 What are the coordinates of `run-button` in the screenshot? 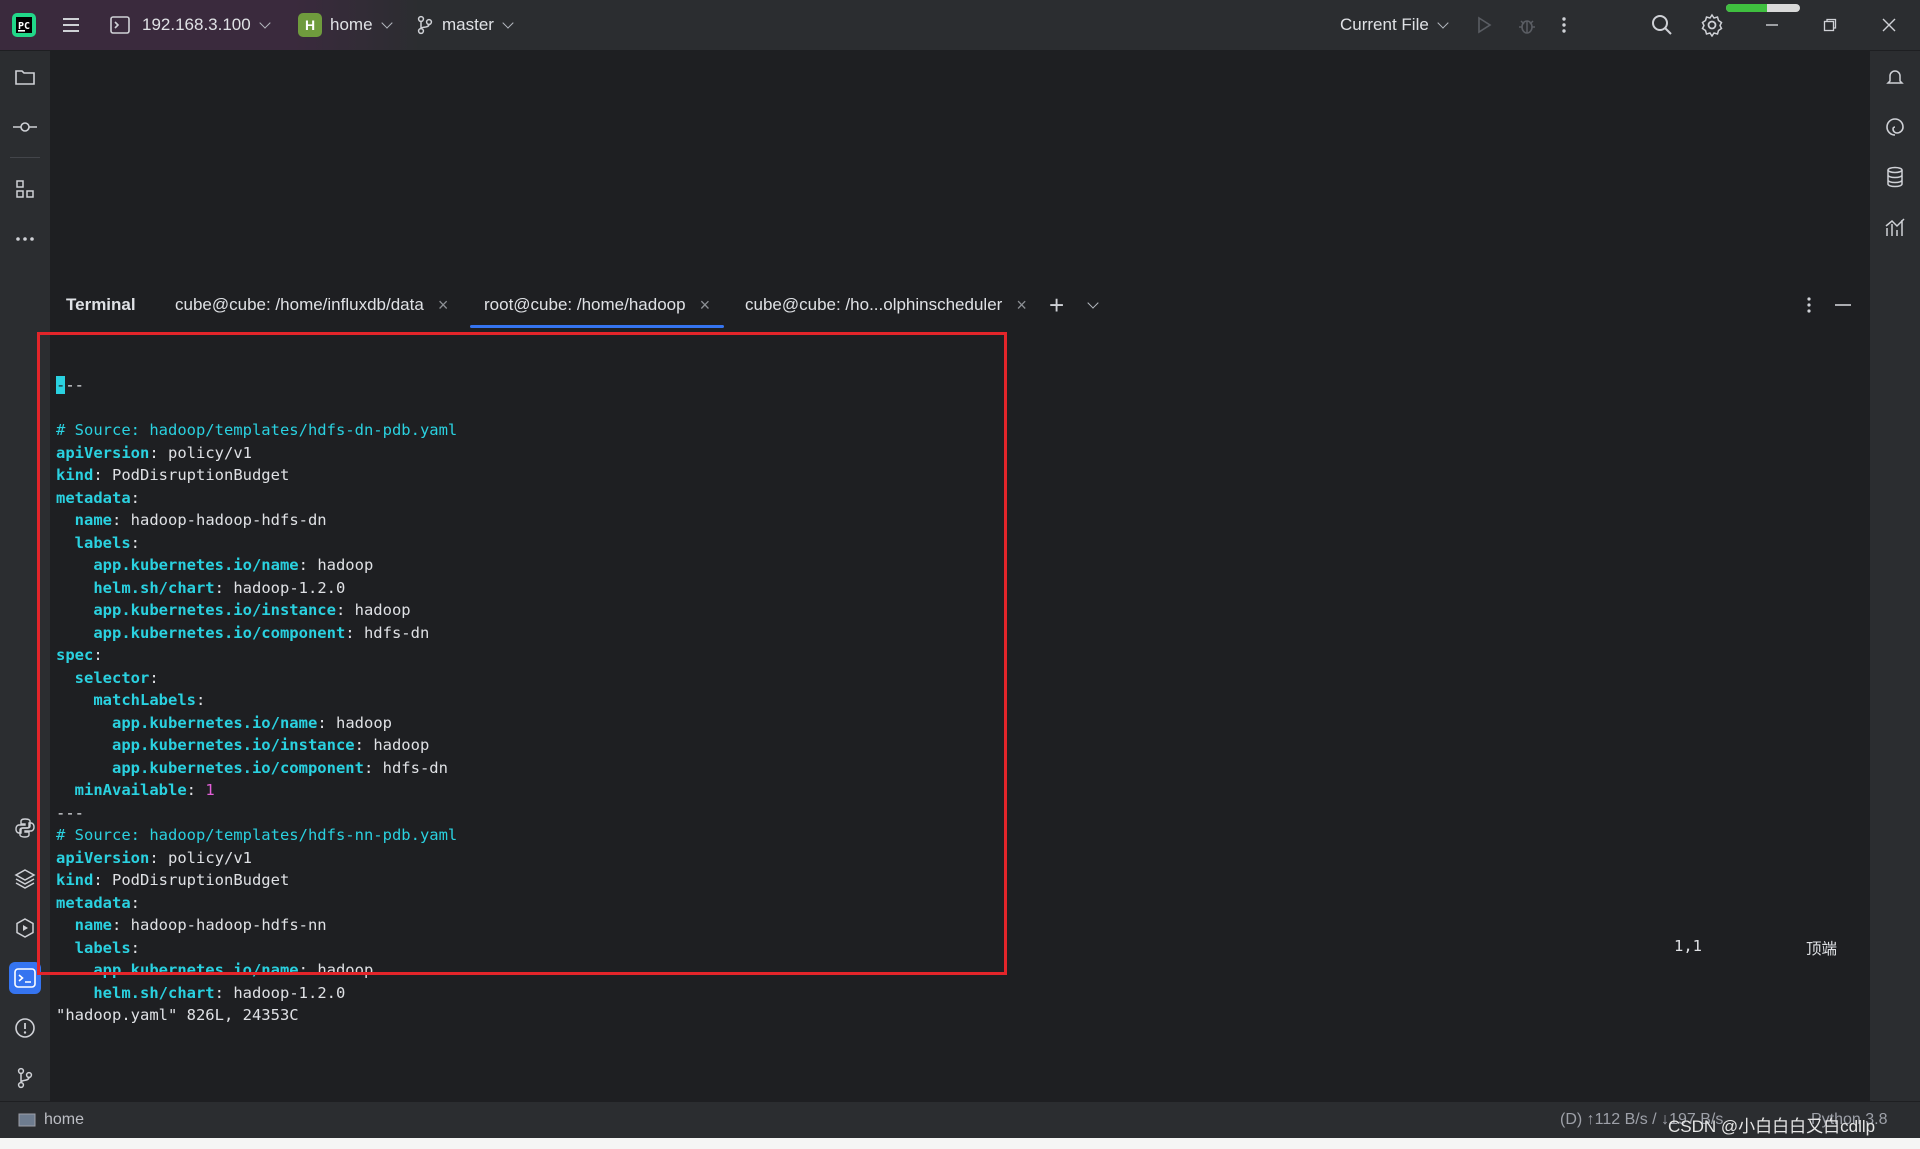 It's located at (1484, 25).